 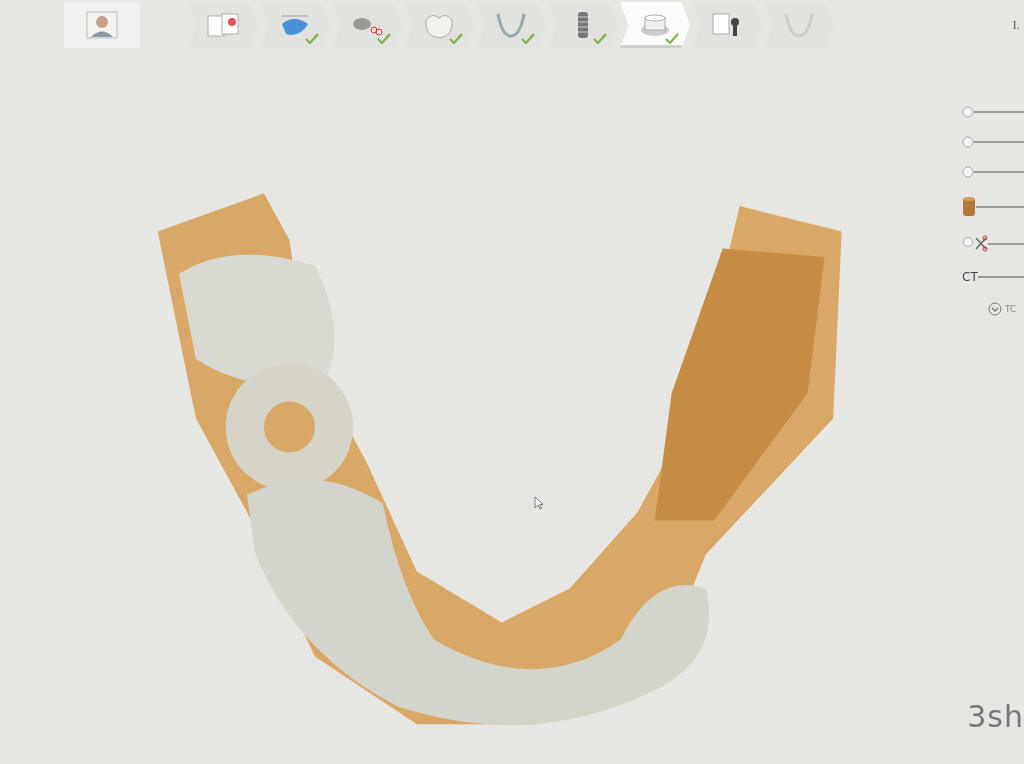 What do you see at coordinates (583, 25) in the screenshot?
I see `screw-icon` at bounding box center [583, 25].